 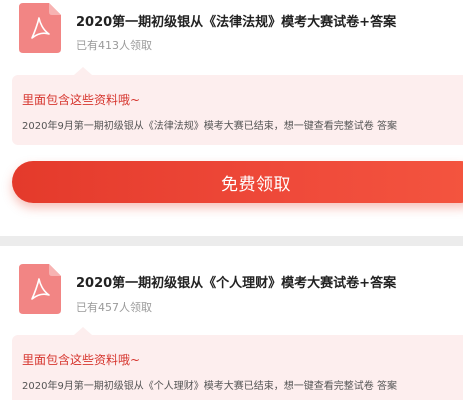 I want to click on free-claim-label: 免费领取, so click(x=256, y=184).